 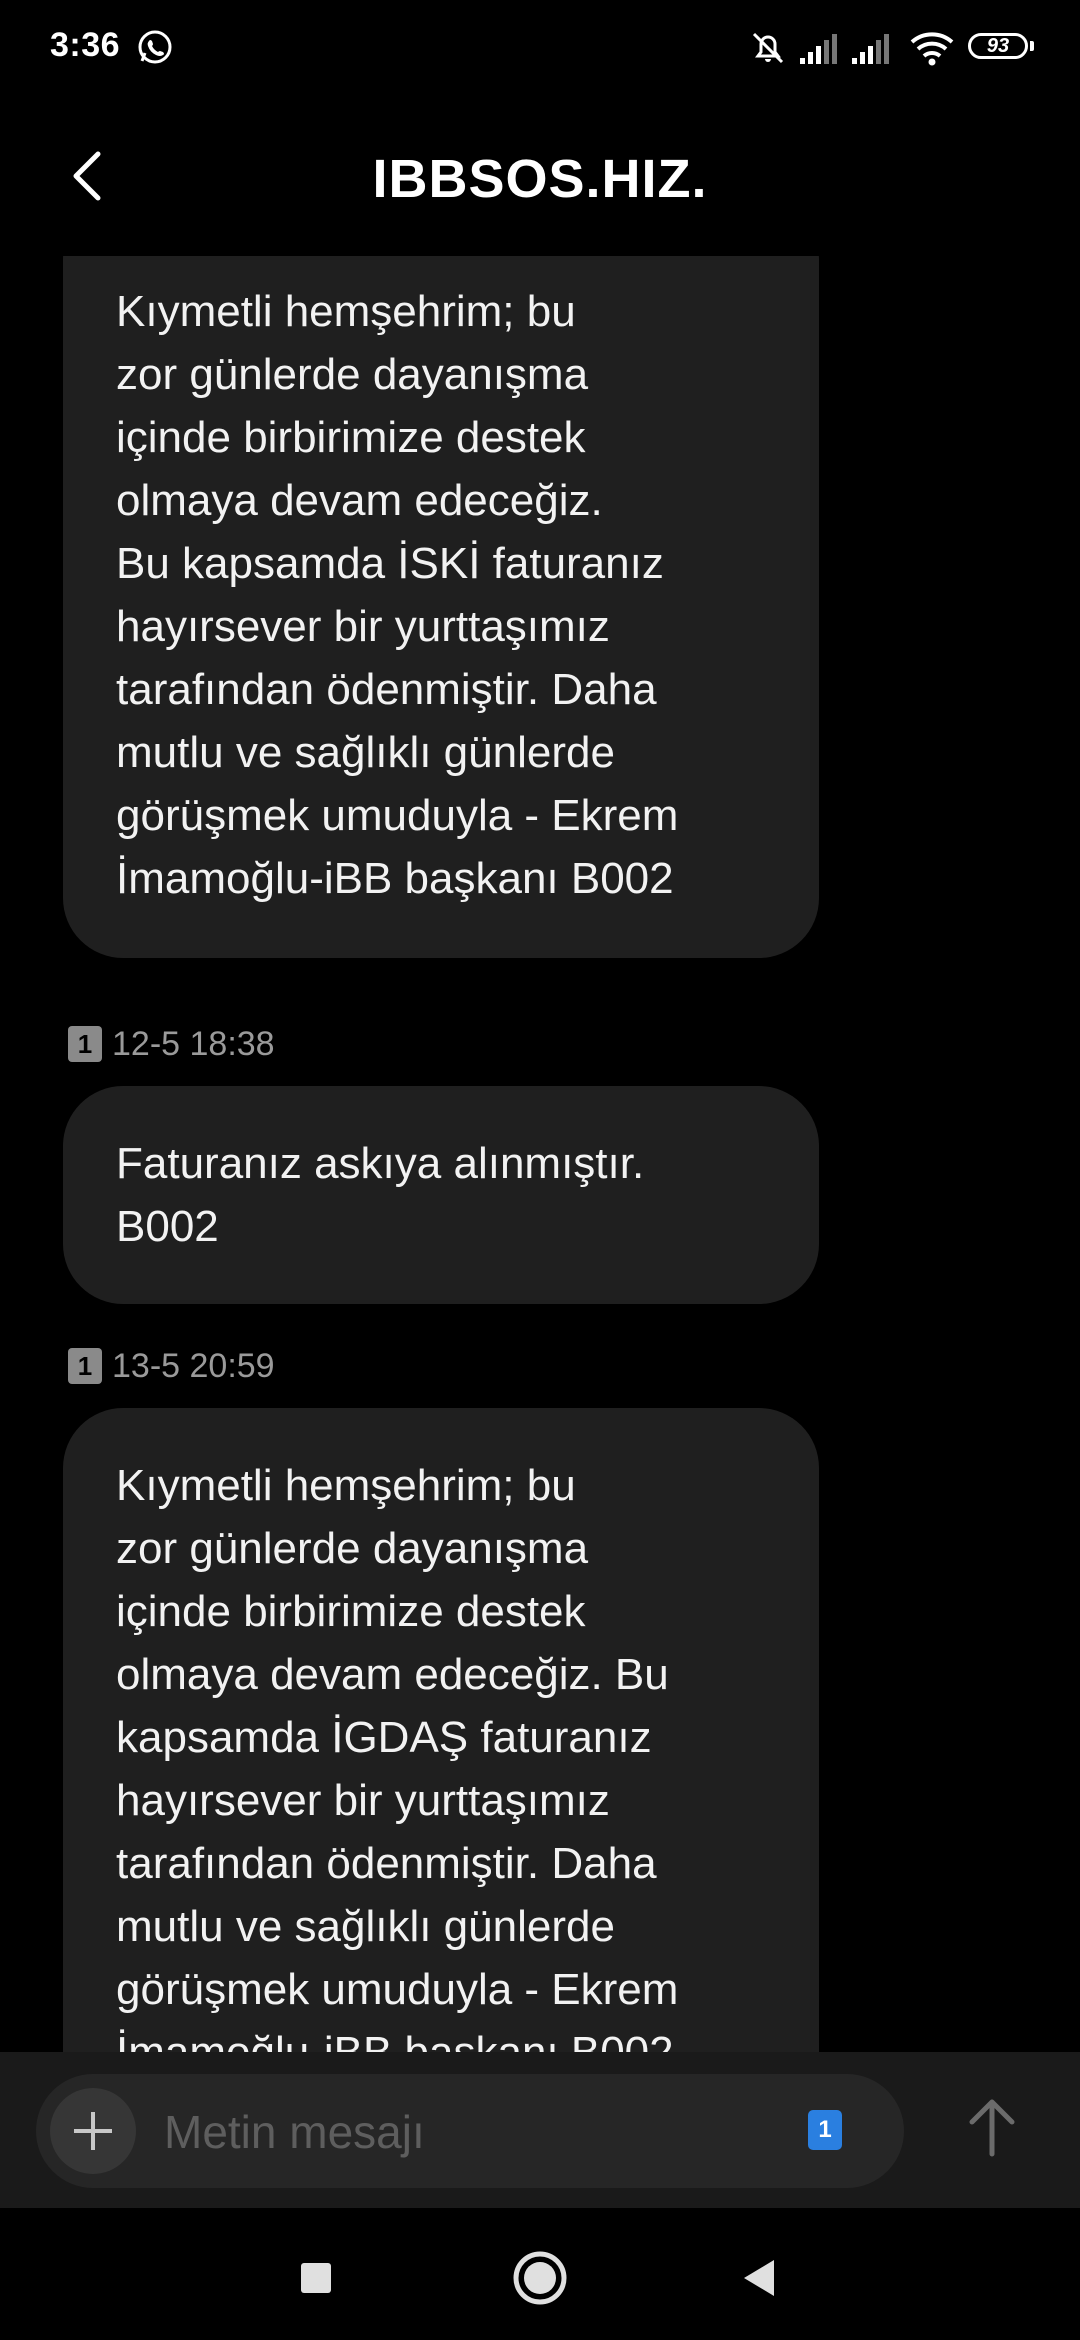 What do you see at coordinates (316, 2278) in the screenshot?
I see `square-recents-icon` at bounding box center [316, 2278].